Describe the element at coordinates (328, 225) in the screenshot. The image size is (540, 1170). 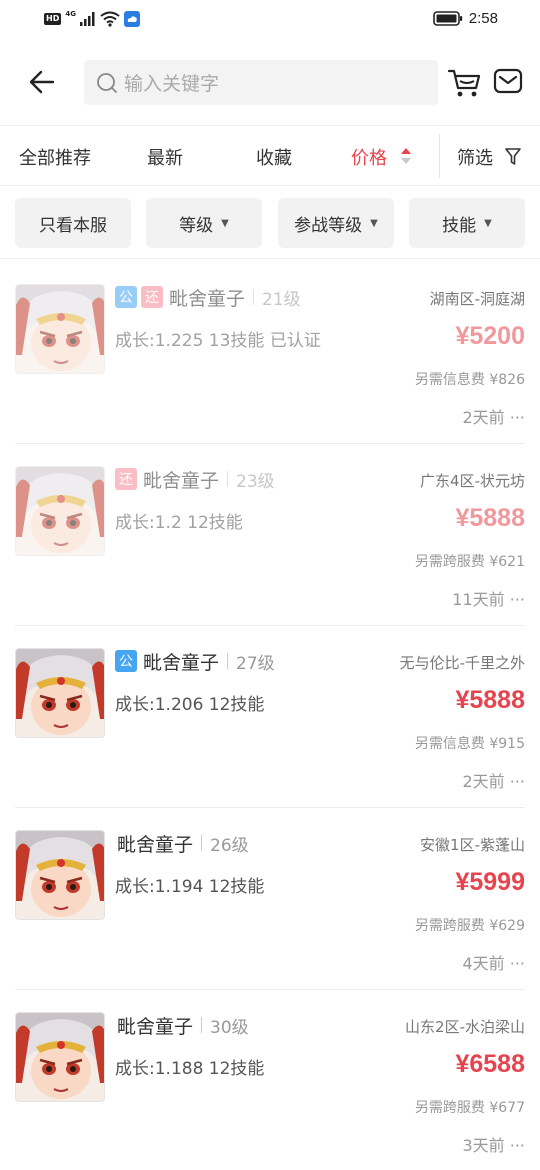
I see `chip-label: 参战等级` at that location.